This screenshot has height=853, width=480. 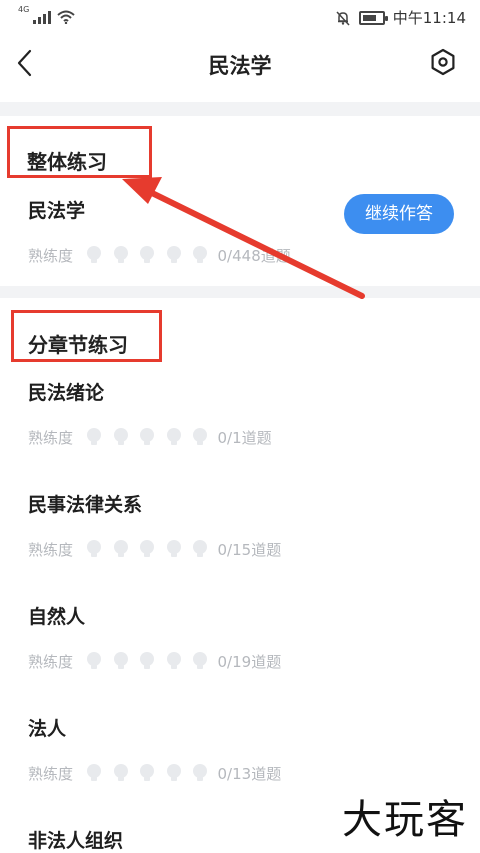 I want to click on battery-icon, so click(x=373, y=17).